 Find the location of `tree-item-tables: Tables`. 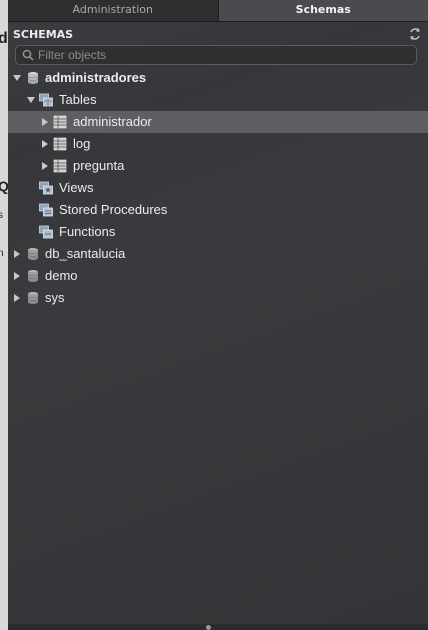

tree-item-tables: Tables is located at coordinates (218, 100).